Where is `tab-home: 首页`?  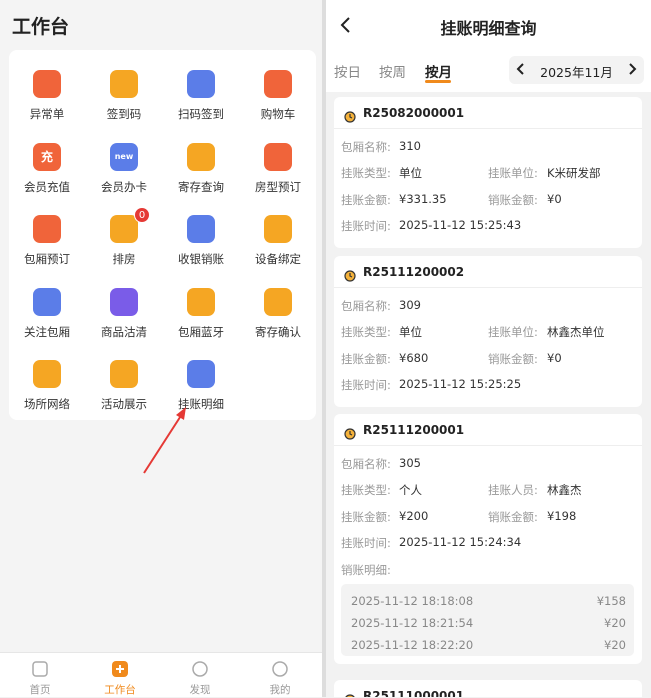
tab-home: 首页 is located at coordinates (40, 675).